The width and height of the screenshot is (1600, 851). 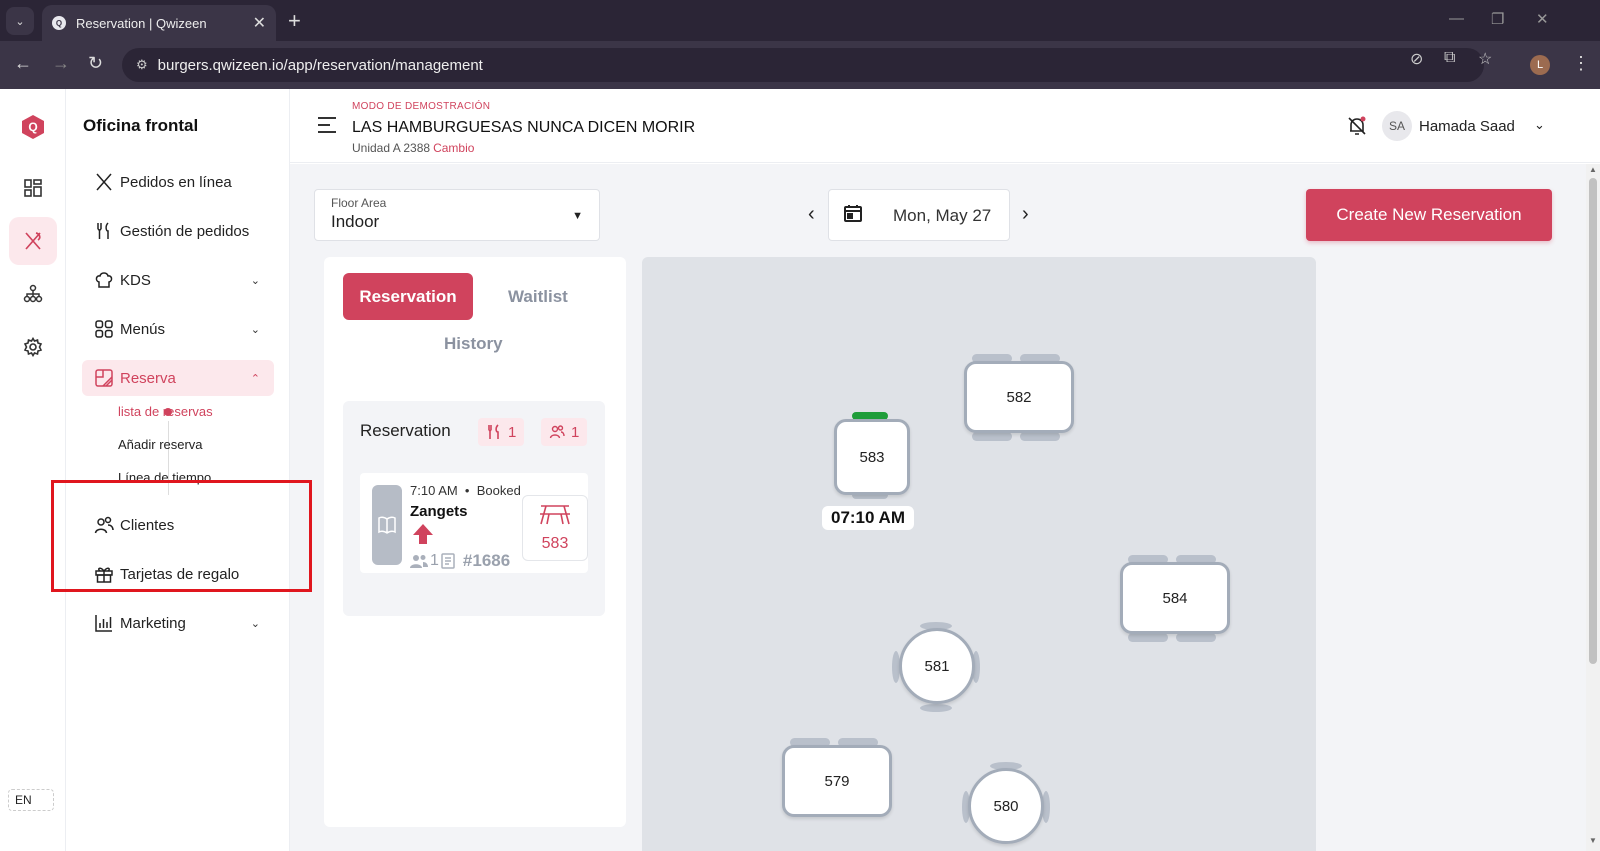 I want to click on table-582: 582, so click(x=1019, y=397).